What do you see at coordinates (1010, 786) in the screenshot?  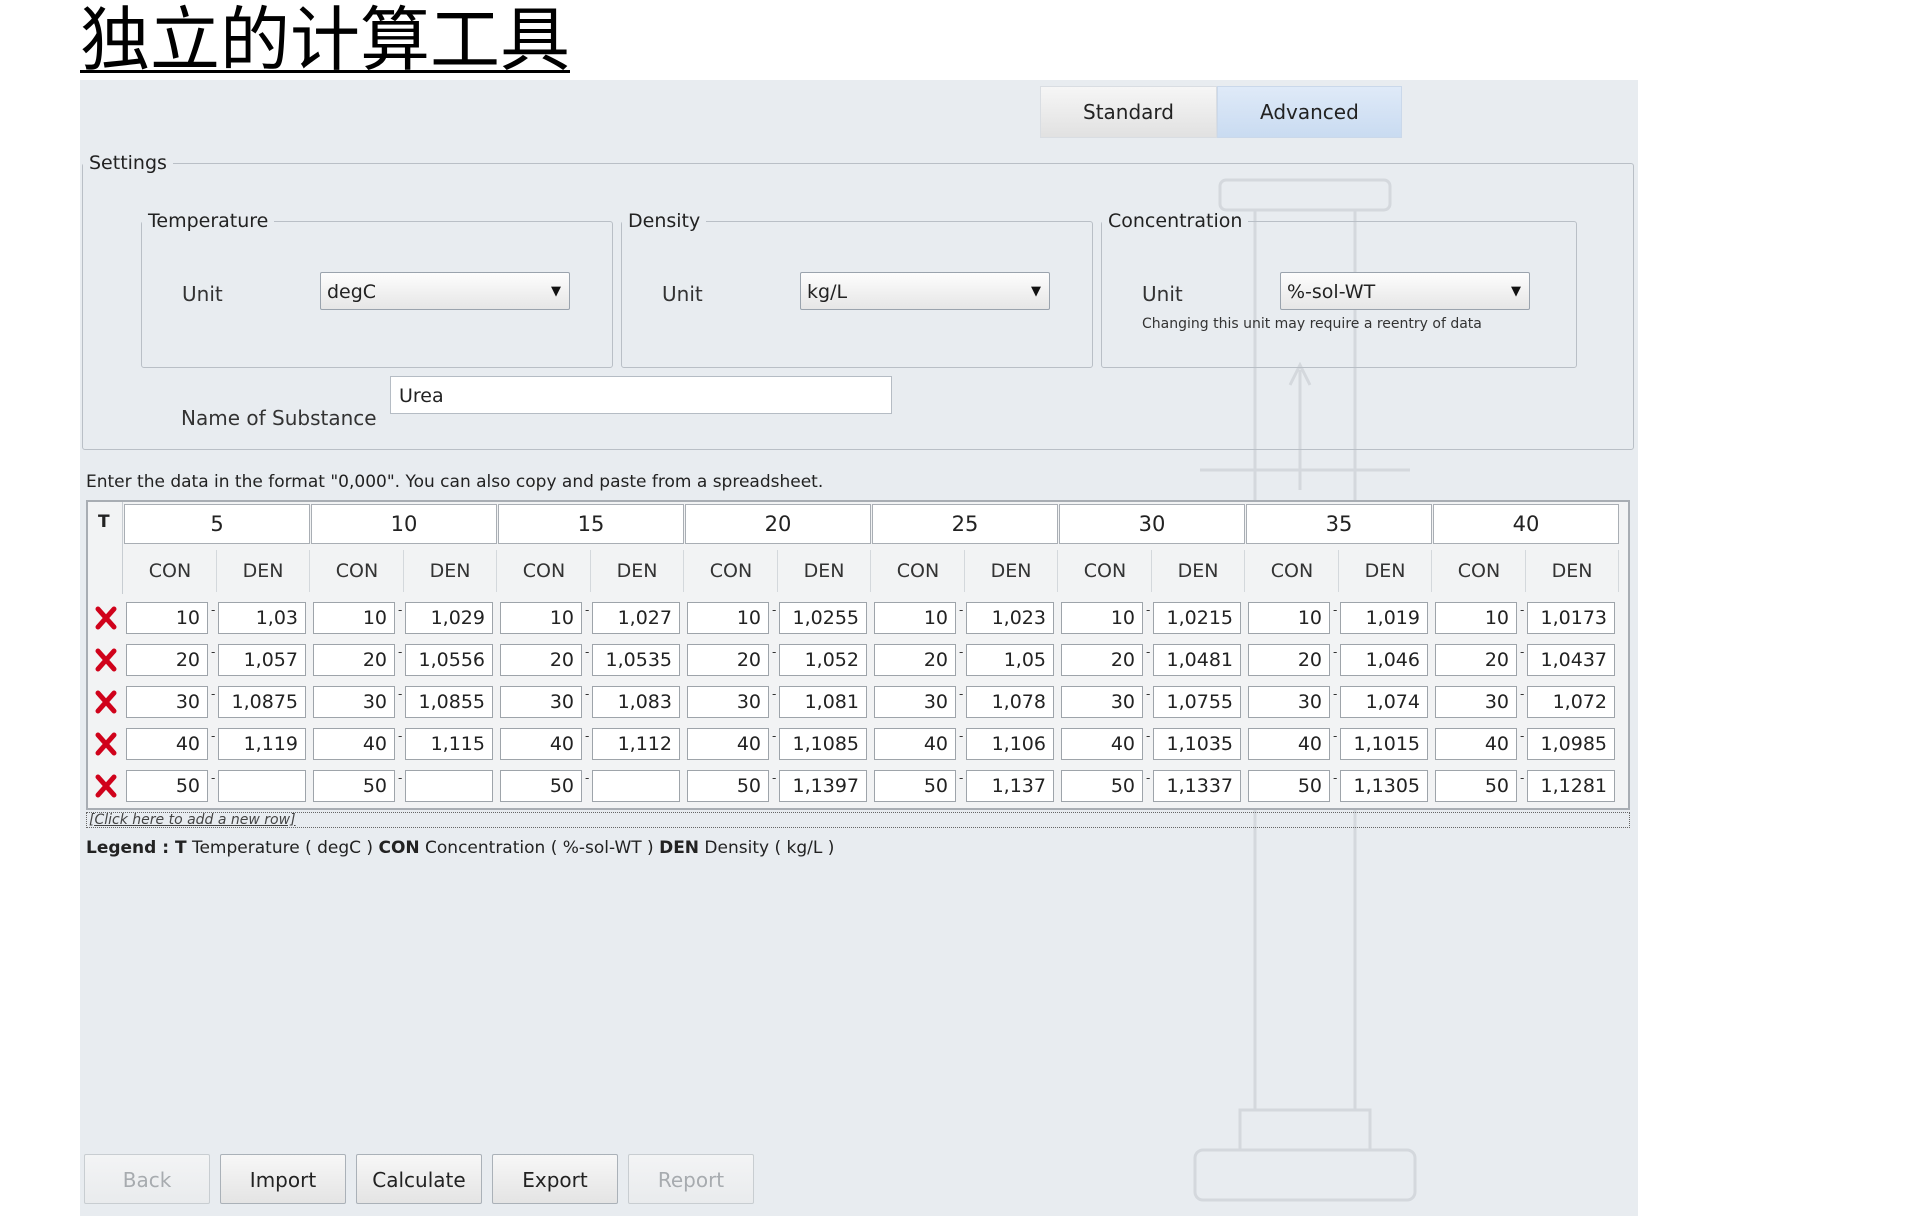 I see `den-cell: 1,137` at bounding box center [1010, 786].